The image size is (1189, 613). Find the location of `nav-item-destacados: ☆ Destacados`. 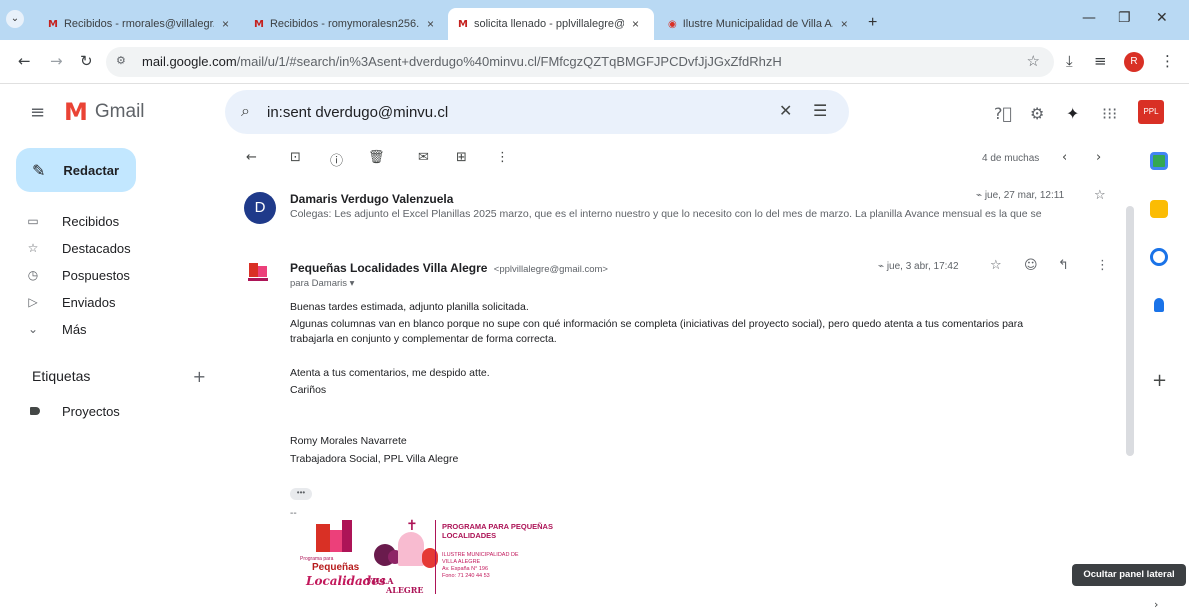

nav-item-destacados: ☆ Destacados is located at coordinates (110, 248).